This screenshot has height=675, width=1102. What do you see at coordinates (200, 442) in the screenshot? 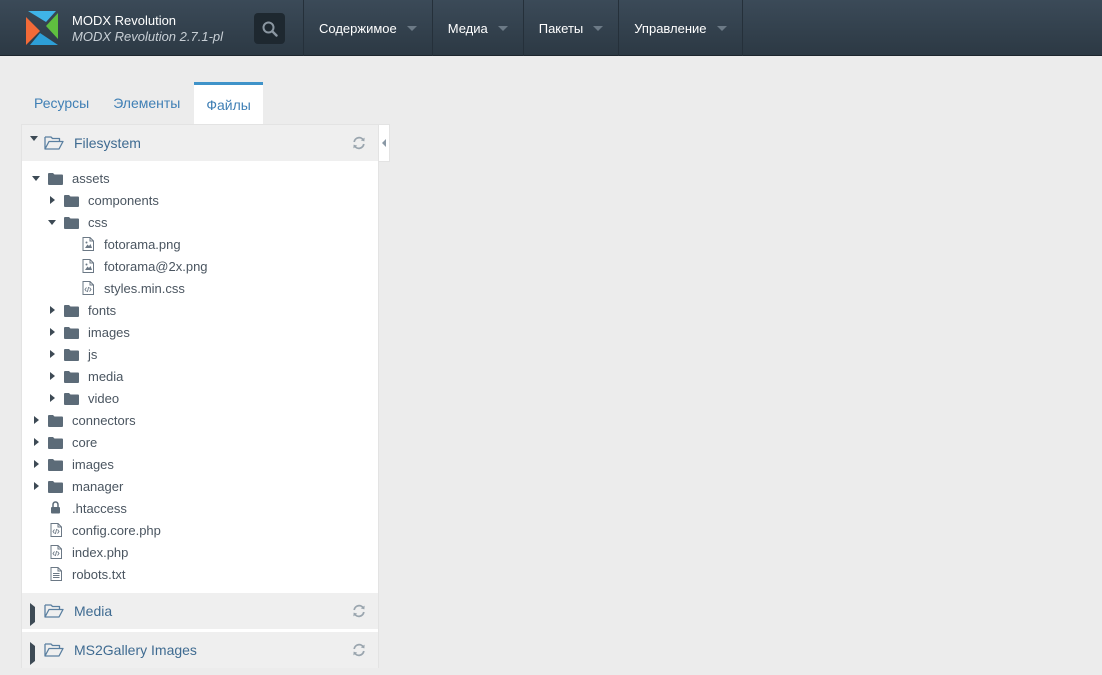
I see `tree-node: core` at bounding box center [200, 442].